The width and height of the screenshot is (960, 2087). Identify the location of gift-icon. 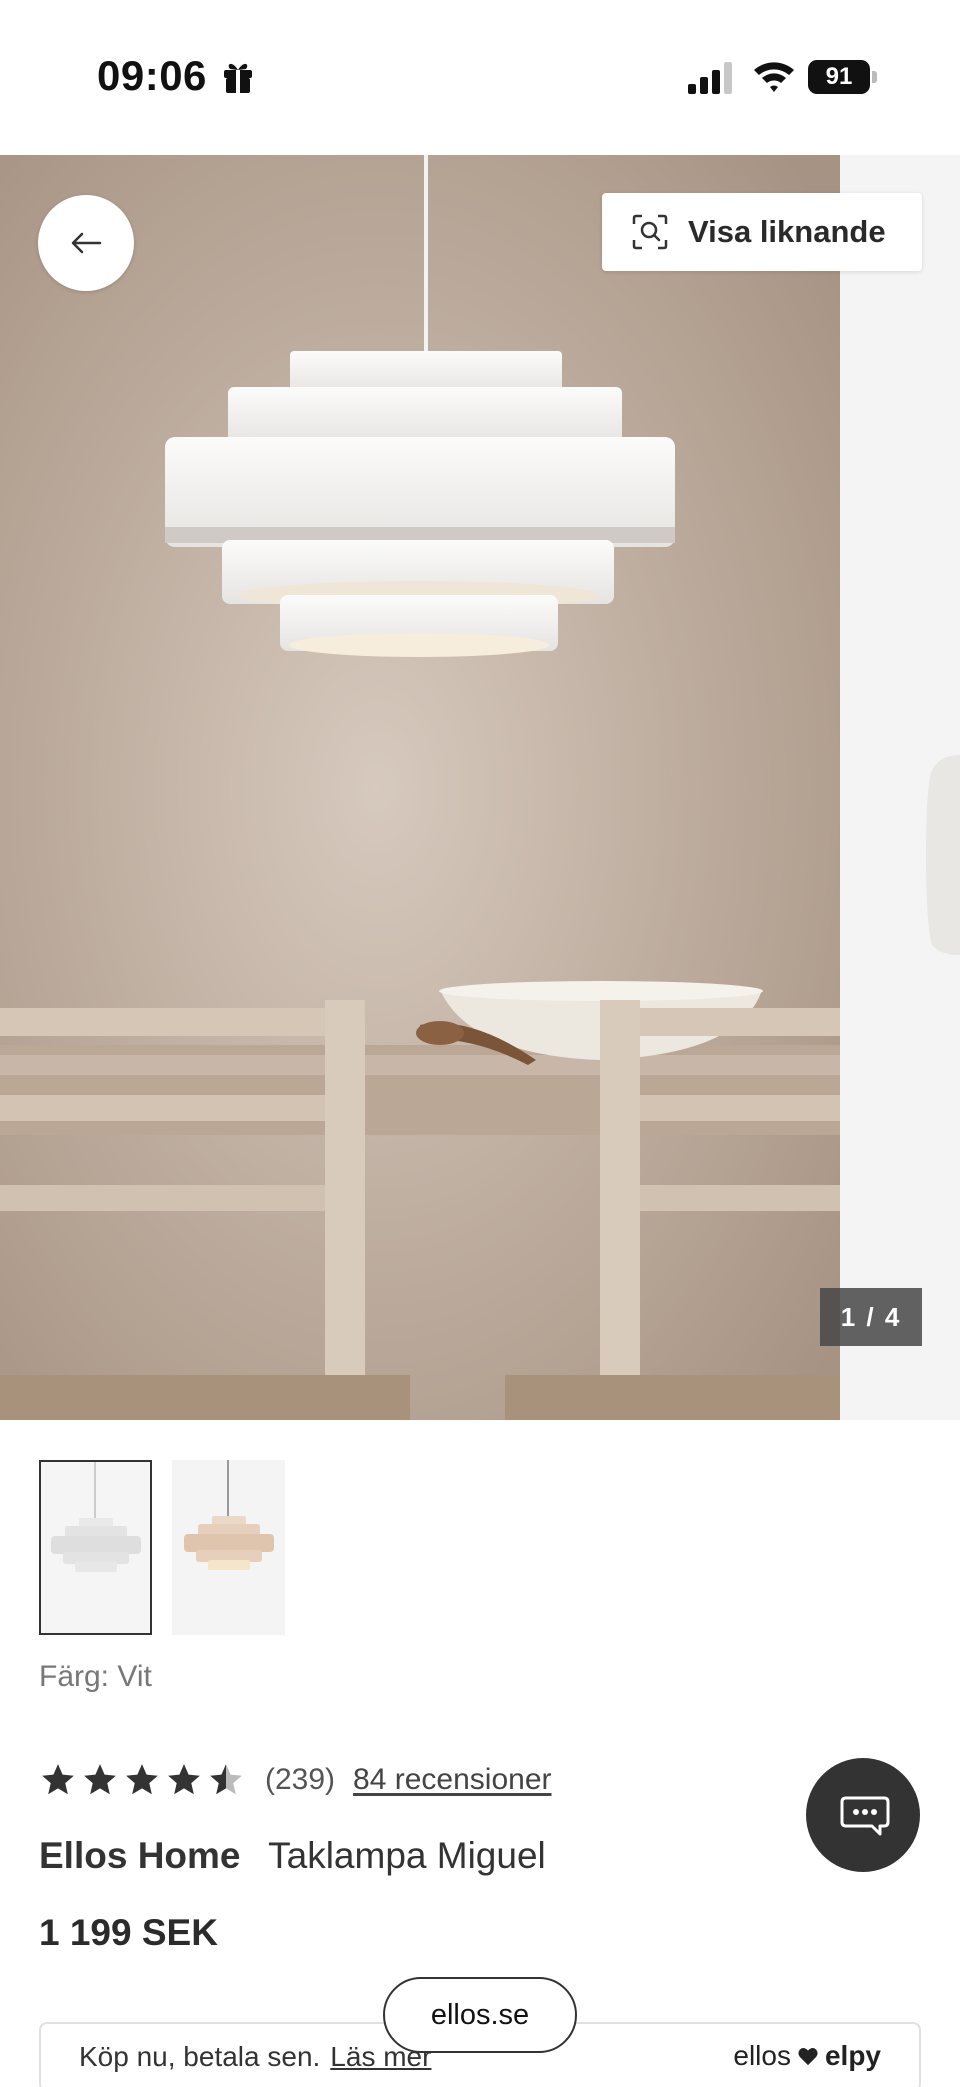
(238, 78).